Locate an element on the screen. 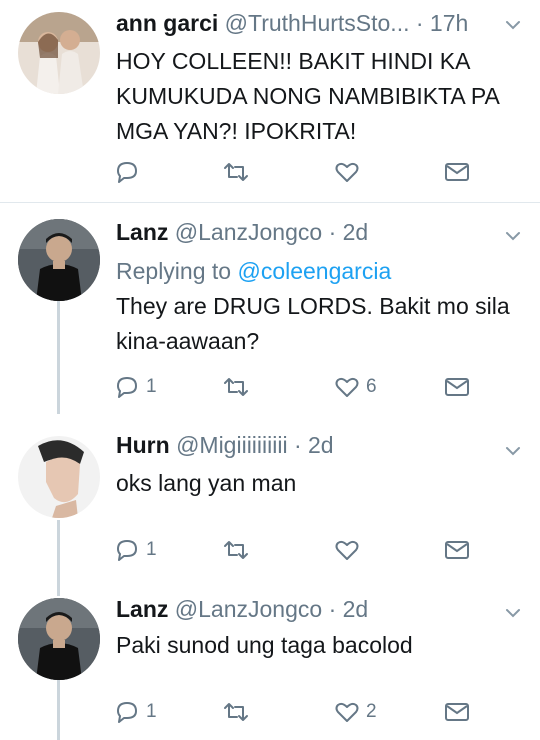 Image resolution: width=540 pixels, height=740 pixels. tweet-header: Hurn @Migiiiiiiiiii · 2d is located at coordinates (225, 445).